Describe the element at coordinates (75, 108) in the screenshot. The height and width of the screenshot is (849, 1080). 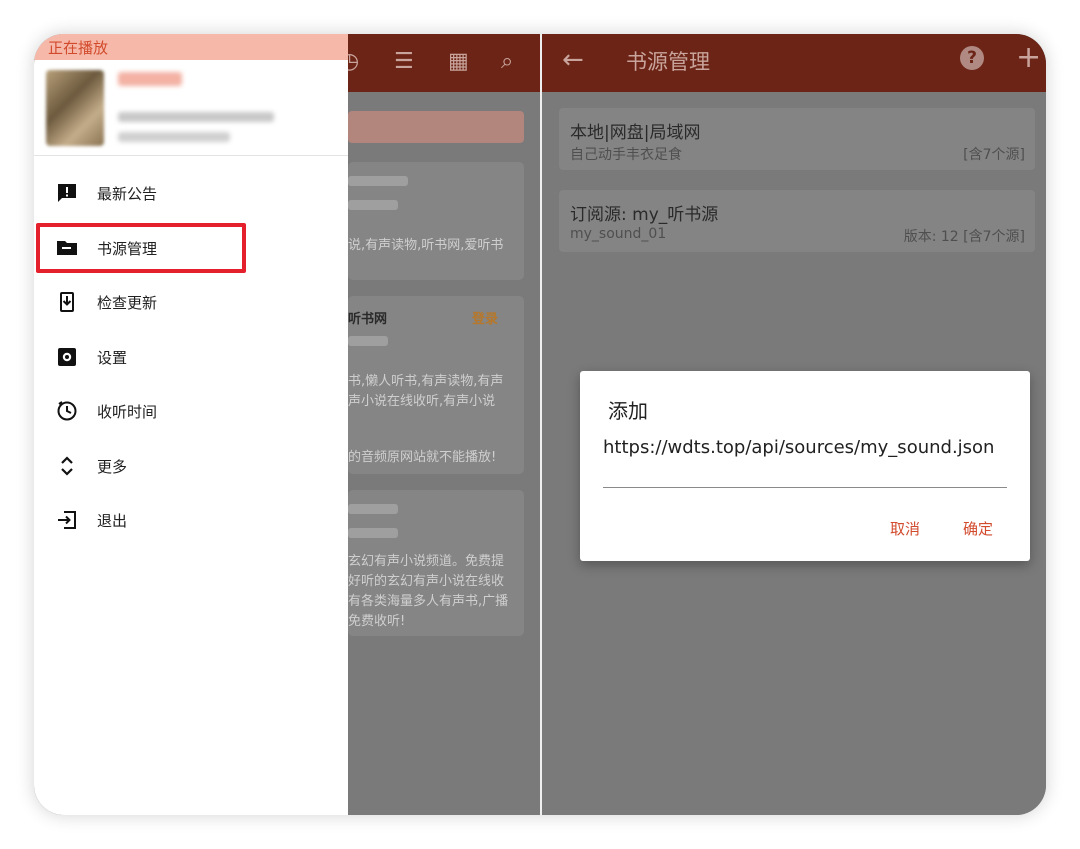
I see `book-cover` at that location.